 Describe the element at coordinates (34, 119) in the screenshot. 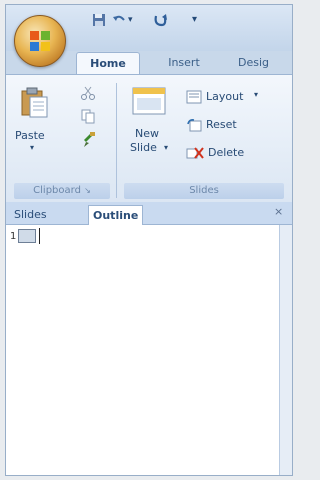

I see `paste-button: Paste ▾` at that location.